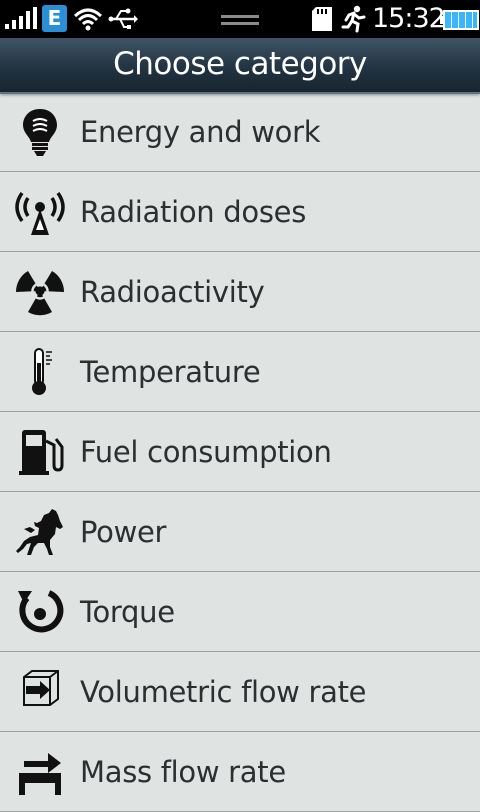 This screenshot has height=812, width=480. What do you see at coordinates (41, 611) in the screenshot?
I see `torque-icon` at bounding box center [41, 611].